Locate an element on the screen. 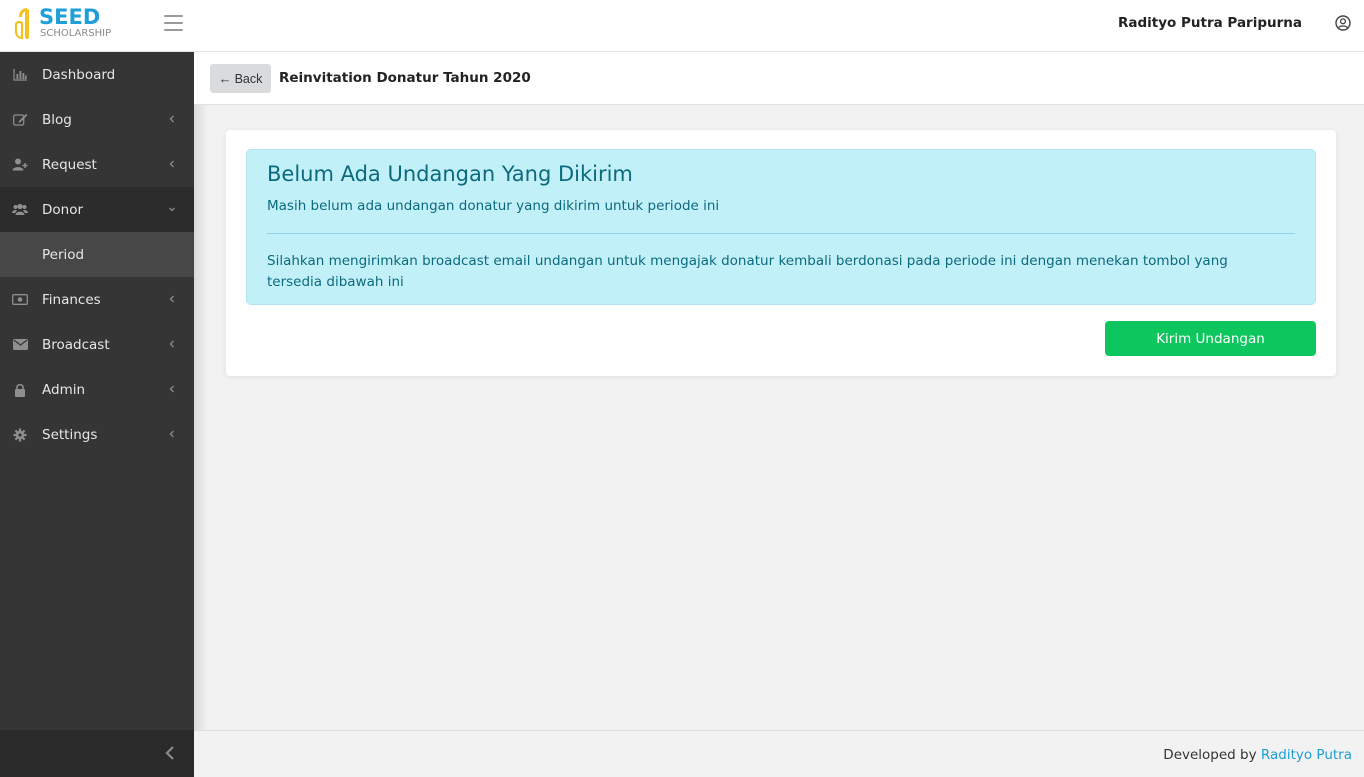 Image resolution: width=1364 pixels, height=777 pixels. developer-link: Radityo Putra is located at coordinates (1306, 755).